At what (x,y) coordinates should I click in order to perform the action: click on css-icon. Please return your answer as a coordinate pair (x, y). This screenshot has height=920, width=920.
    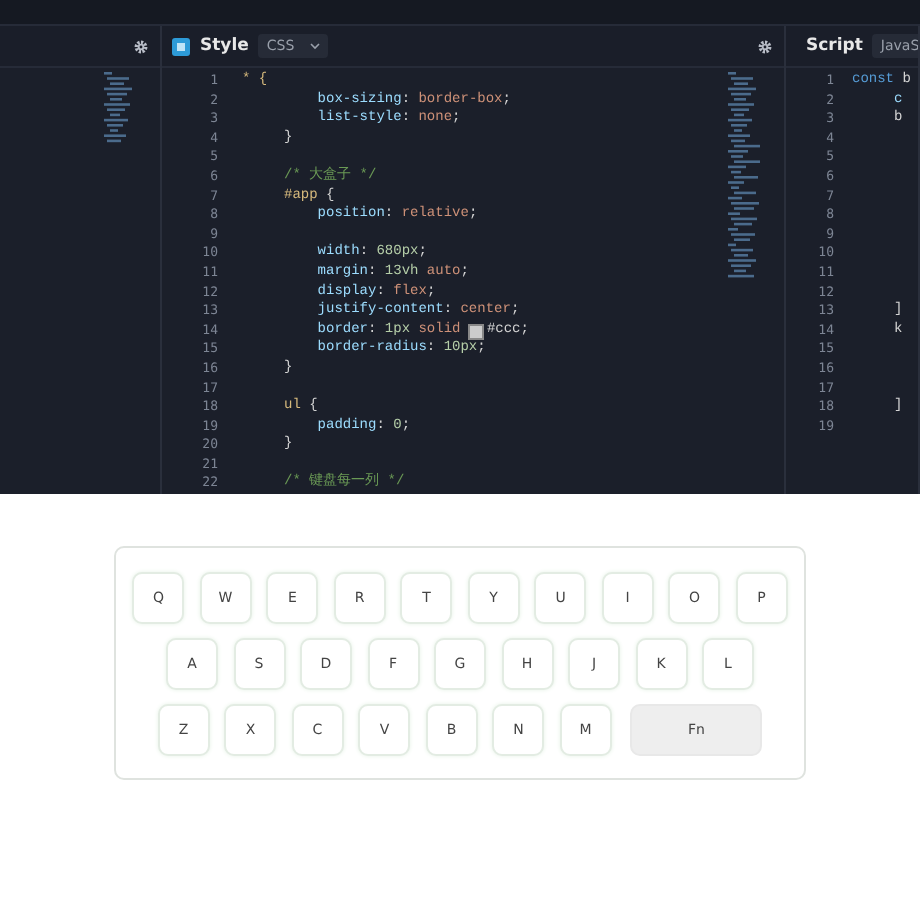
    Looking at the image, I should click on (181, 46).